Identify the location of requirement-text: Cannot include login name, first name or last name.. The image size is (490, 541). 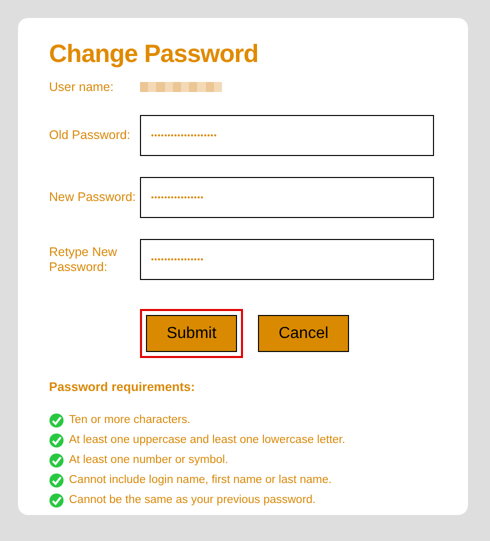
(200, 480).